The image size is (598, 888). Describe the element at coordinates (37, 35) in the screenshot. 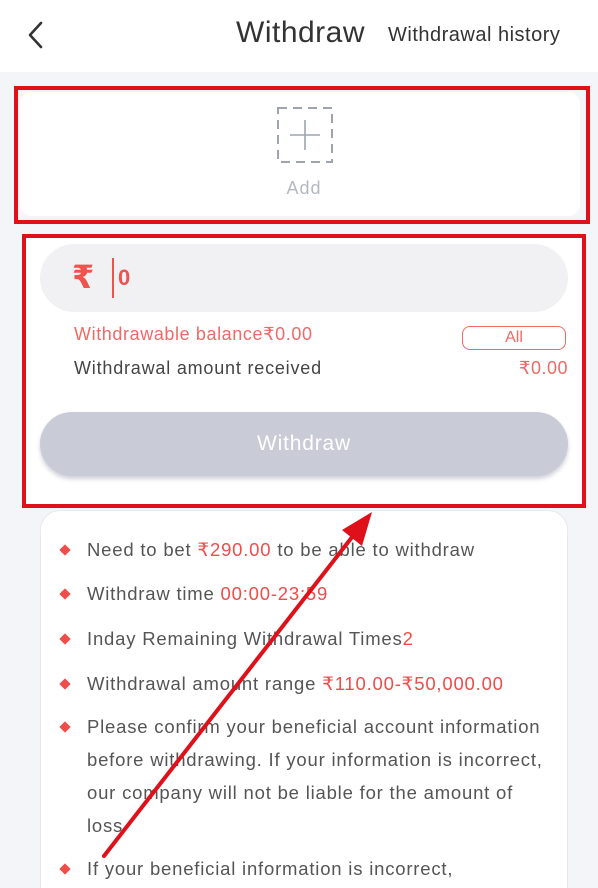

I see `back-arrow-icon` at that location.